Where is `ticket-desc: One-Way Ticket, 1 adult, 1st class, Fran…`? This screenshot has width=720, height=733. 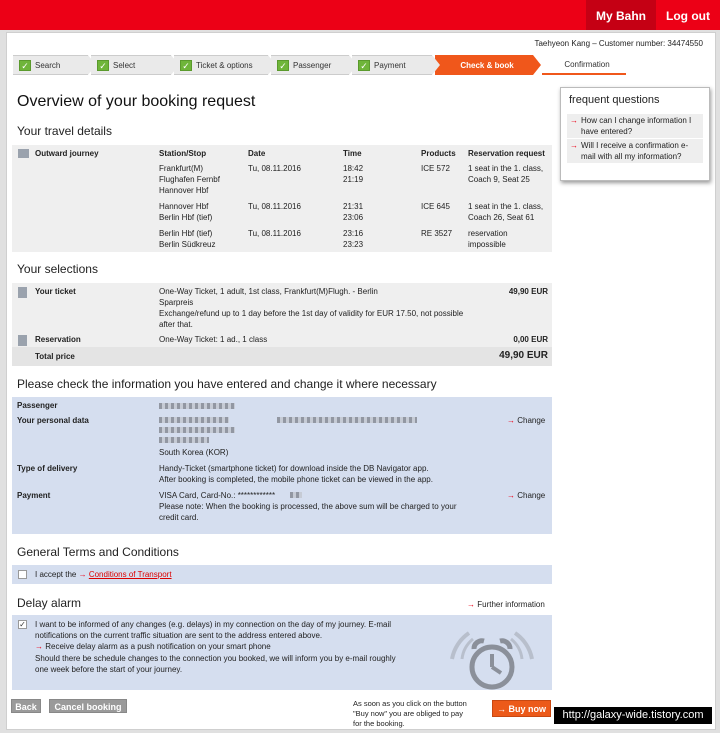 ticket-desc: One-Way Ticket, 1 adult, 1st class, Fran… is located at coordinates (268, 291).